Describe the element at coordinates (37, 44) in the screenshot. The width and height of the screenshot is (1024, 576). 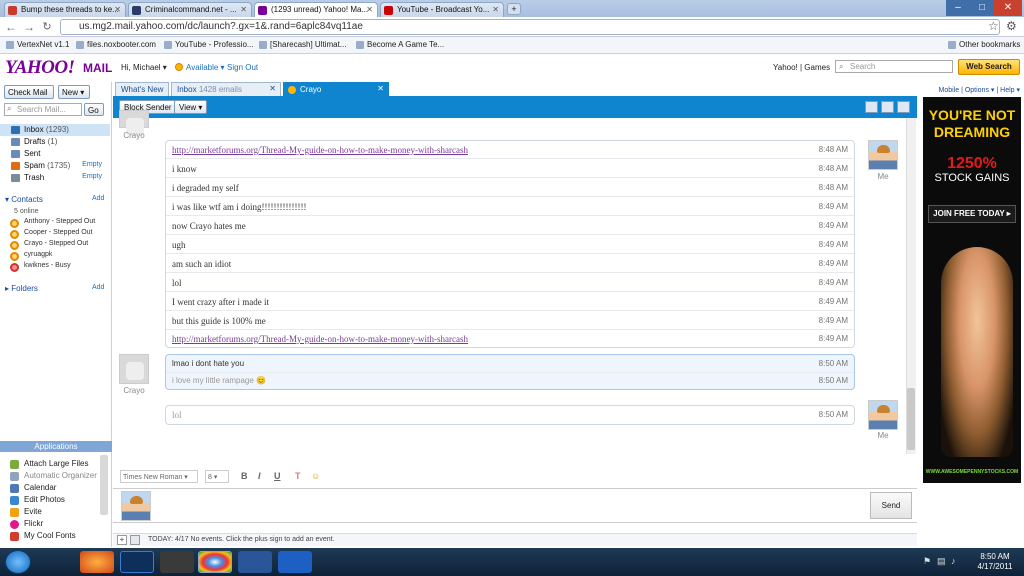
I see `bookmark-vertexnet: VertexNet v1.1` at that location.